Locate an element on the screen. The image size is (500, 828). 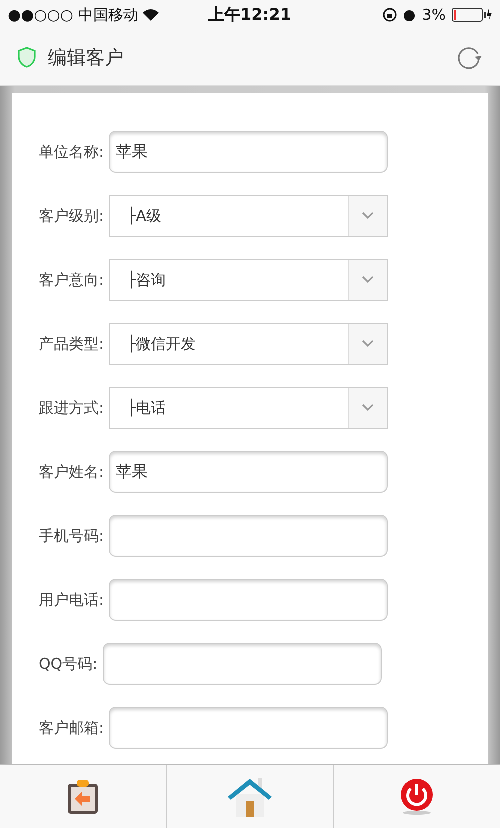
field-label: 跟进方式: is located at coordinates (71, 408).